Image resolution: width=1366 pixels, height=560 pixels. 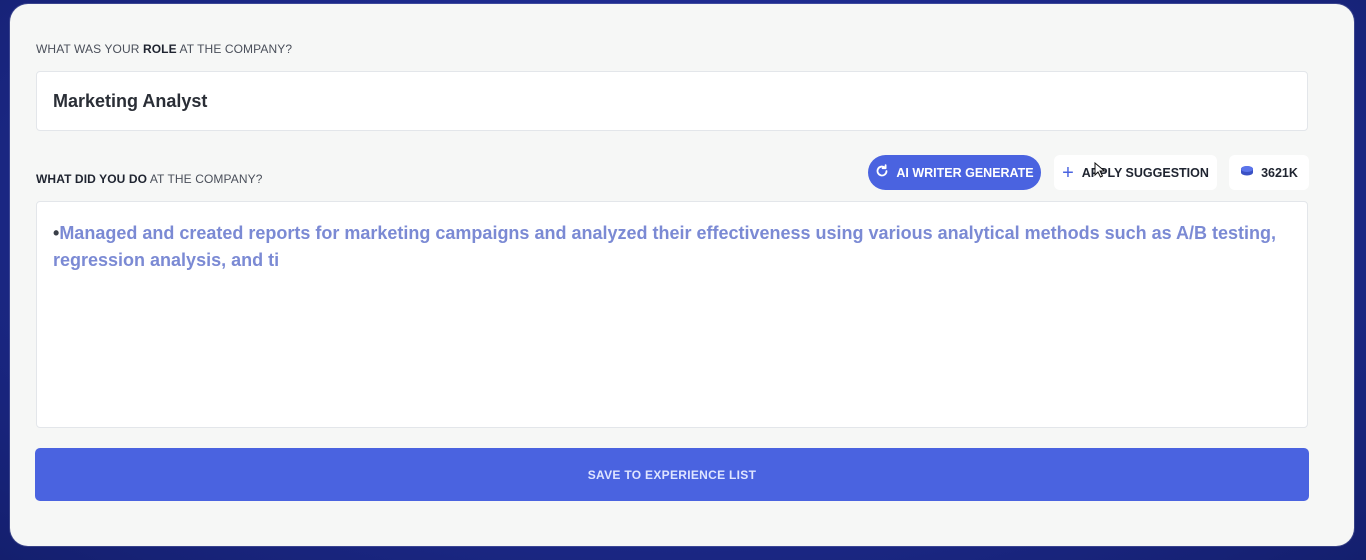 What do you see at coordinates (130, 100) in the screenshot?
I see `role-input-value: Marketing Analyst` at bounding box center [130, 100].